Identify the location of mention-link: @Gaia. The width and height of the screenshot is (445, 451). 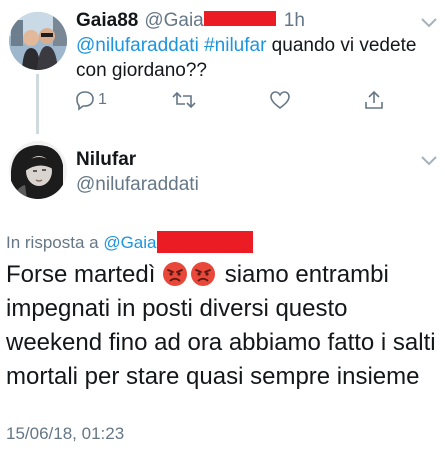
(129, 242).